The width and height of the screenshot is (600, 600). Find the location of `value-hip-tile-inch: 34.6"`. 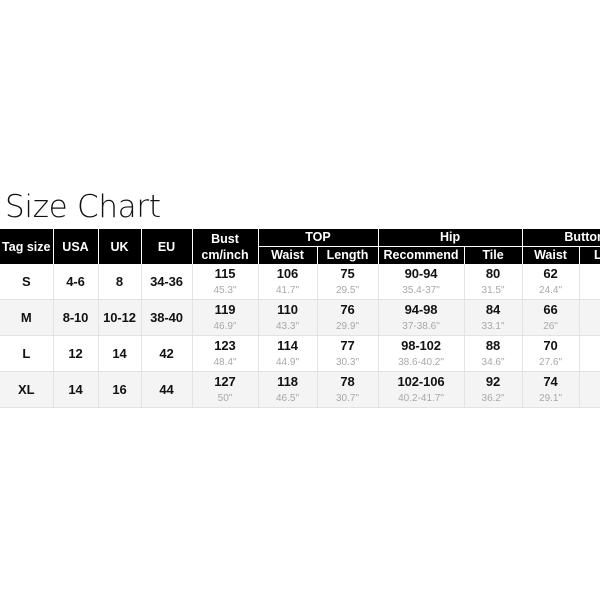

value-hip-tile-inch: 34.6" is located at coordinates (493, 362).